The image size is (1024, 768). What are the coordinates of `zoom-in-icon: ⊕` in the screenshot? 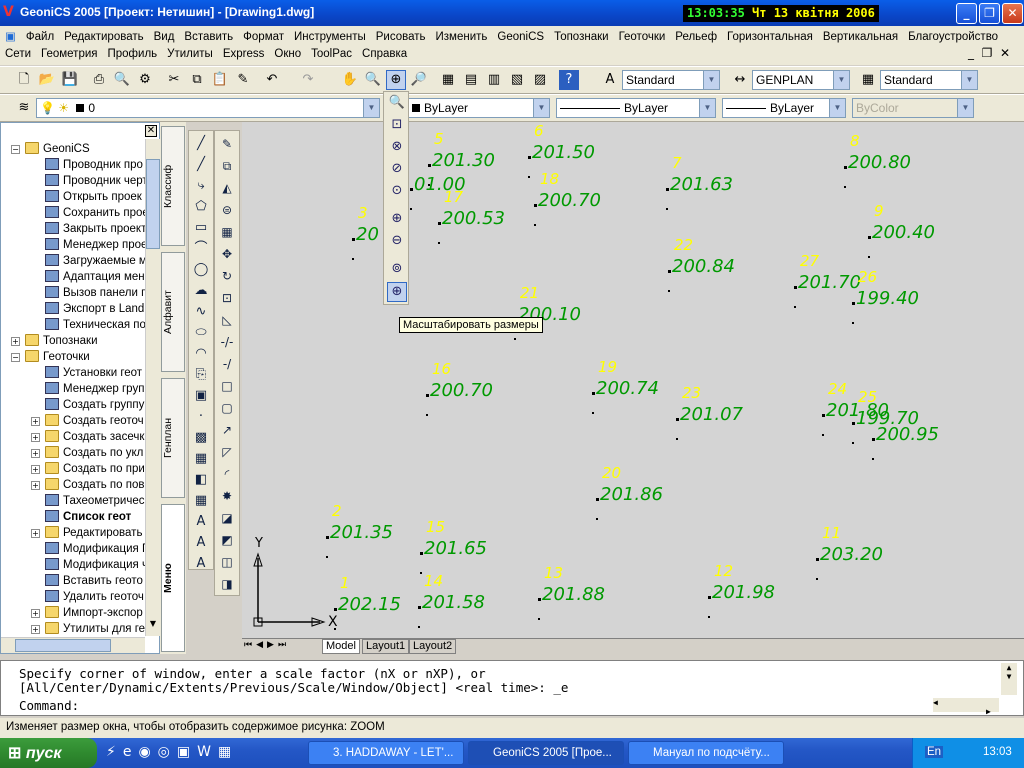 It's located at (397, 220).